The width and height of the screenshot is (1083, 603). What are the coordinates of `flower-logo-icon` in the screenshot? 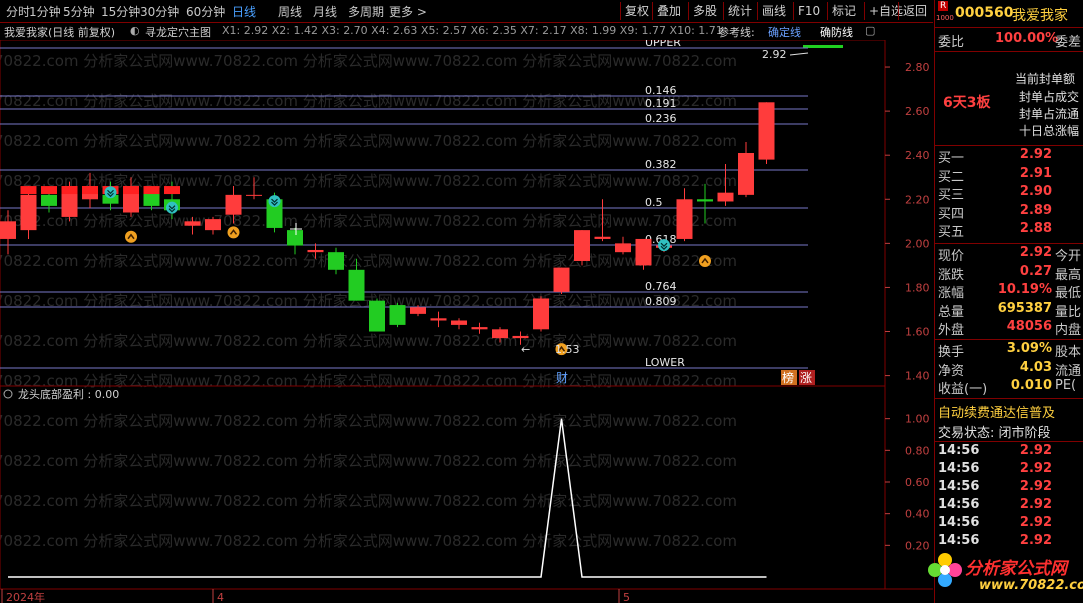 It's located at (945, 570).